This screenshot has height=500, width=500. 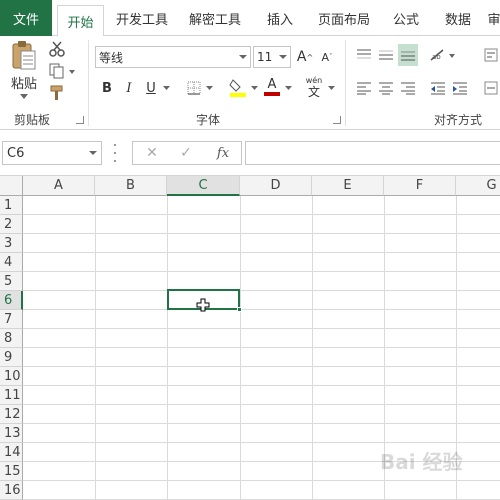 I want to click on font-name-combobox: 等线, so click(x=173, y=57).